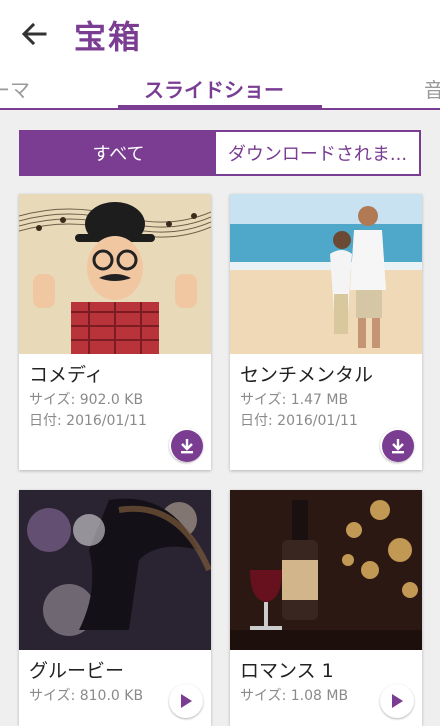 The height and width of the screenshot is (726, 440). I want to click on slideshow-card: グルービー サイズ: 810.0 KB, so click(115, 608).